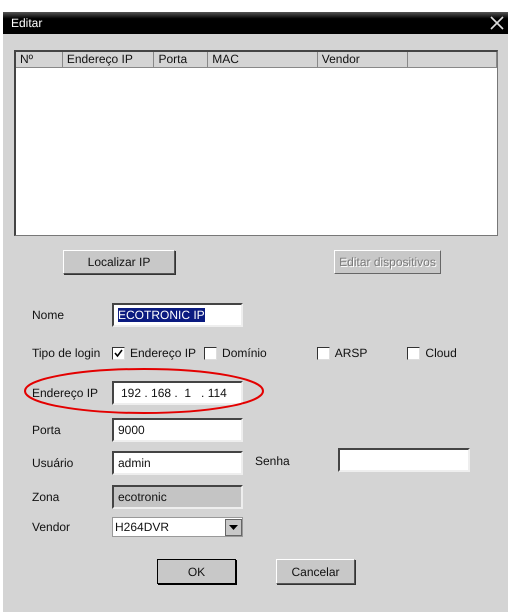 This screenshot has height=612, width=508. I want to click on field-label: Porta, so click(47, 430).